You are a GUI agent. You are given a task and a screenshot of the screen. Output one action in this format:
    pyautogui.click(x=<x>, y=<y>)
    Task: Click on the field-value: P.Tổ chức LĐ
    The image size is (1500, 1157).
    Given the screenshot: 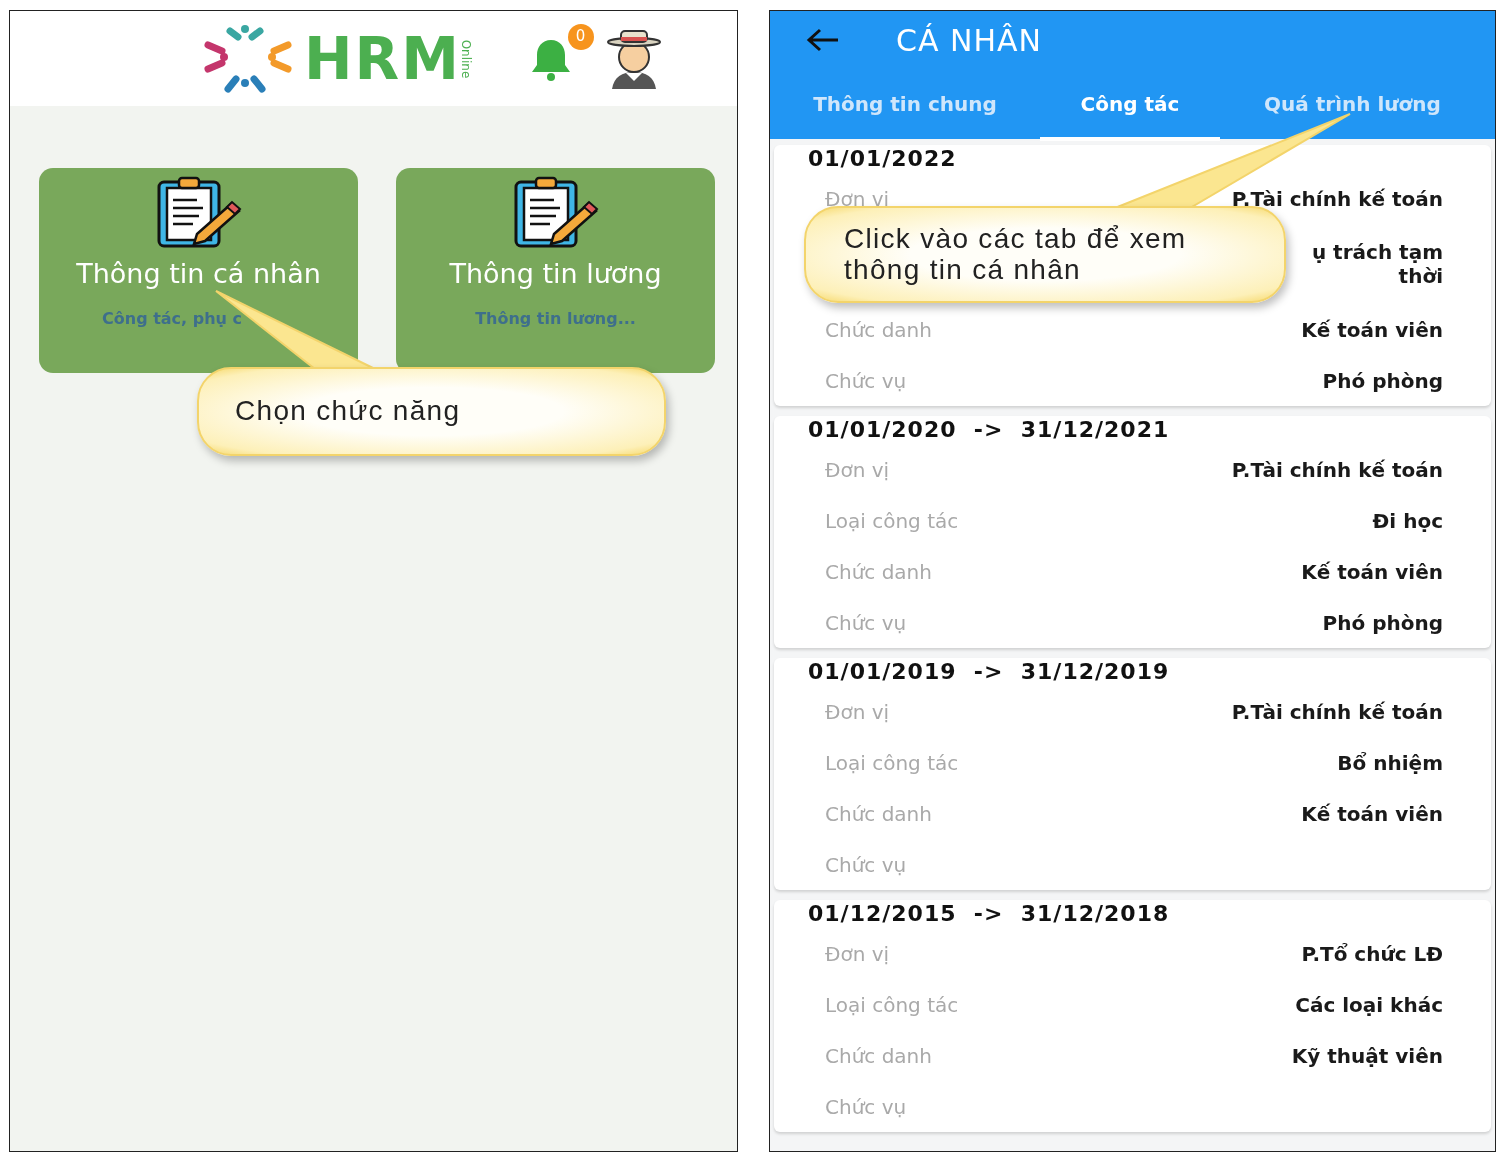 What is the action you would take?
    pyautogui.click(x=1372, y=953)
    